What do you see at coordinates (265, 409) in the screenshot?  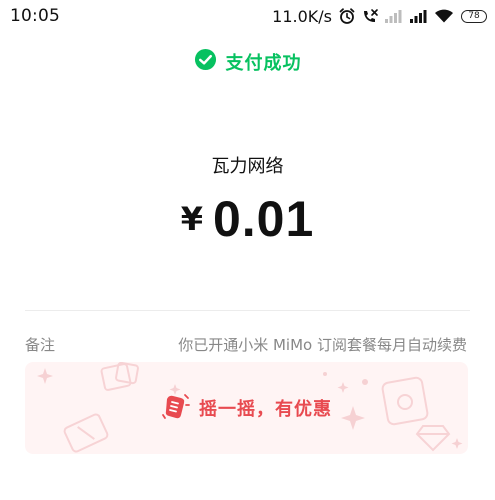 I see `shake-promo-text: 摇一摇，有优惠` at bounding box center [265, 409].